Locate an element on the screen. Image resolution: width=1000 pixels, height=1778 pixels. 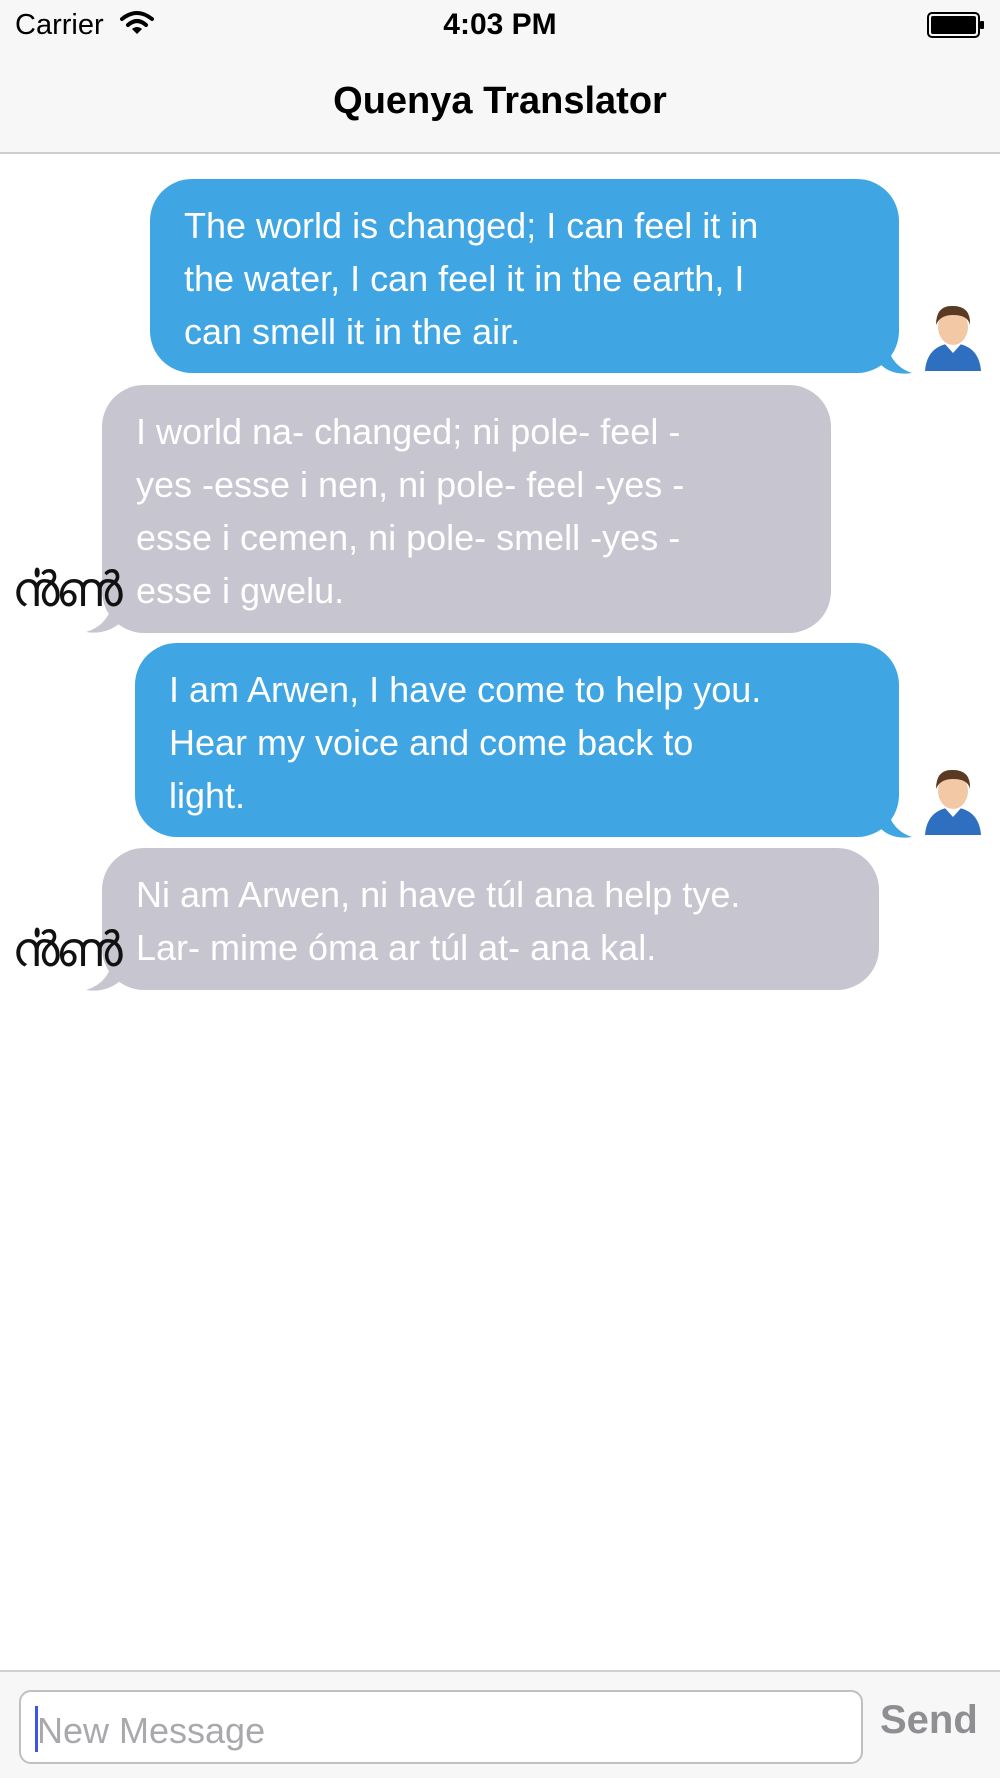
message-input-bar: New Message Send is located at coordinates (500, 1724).